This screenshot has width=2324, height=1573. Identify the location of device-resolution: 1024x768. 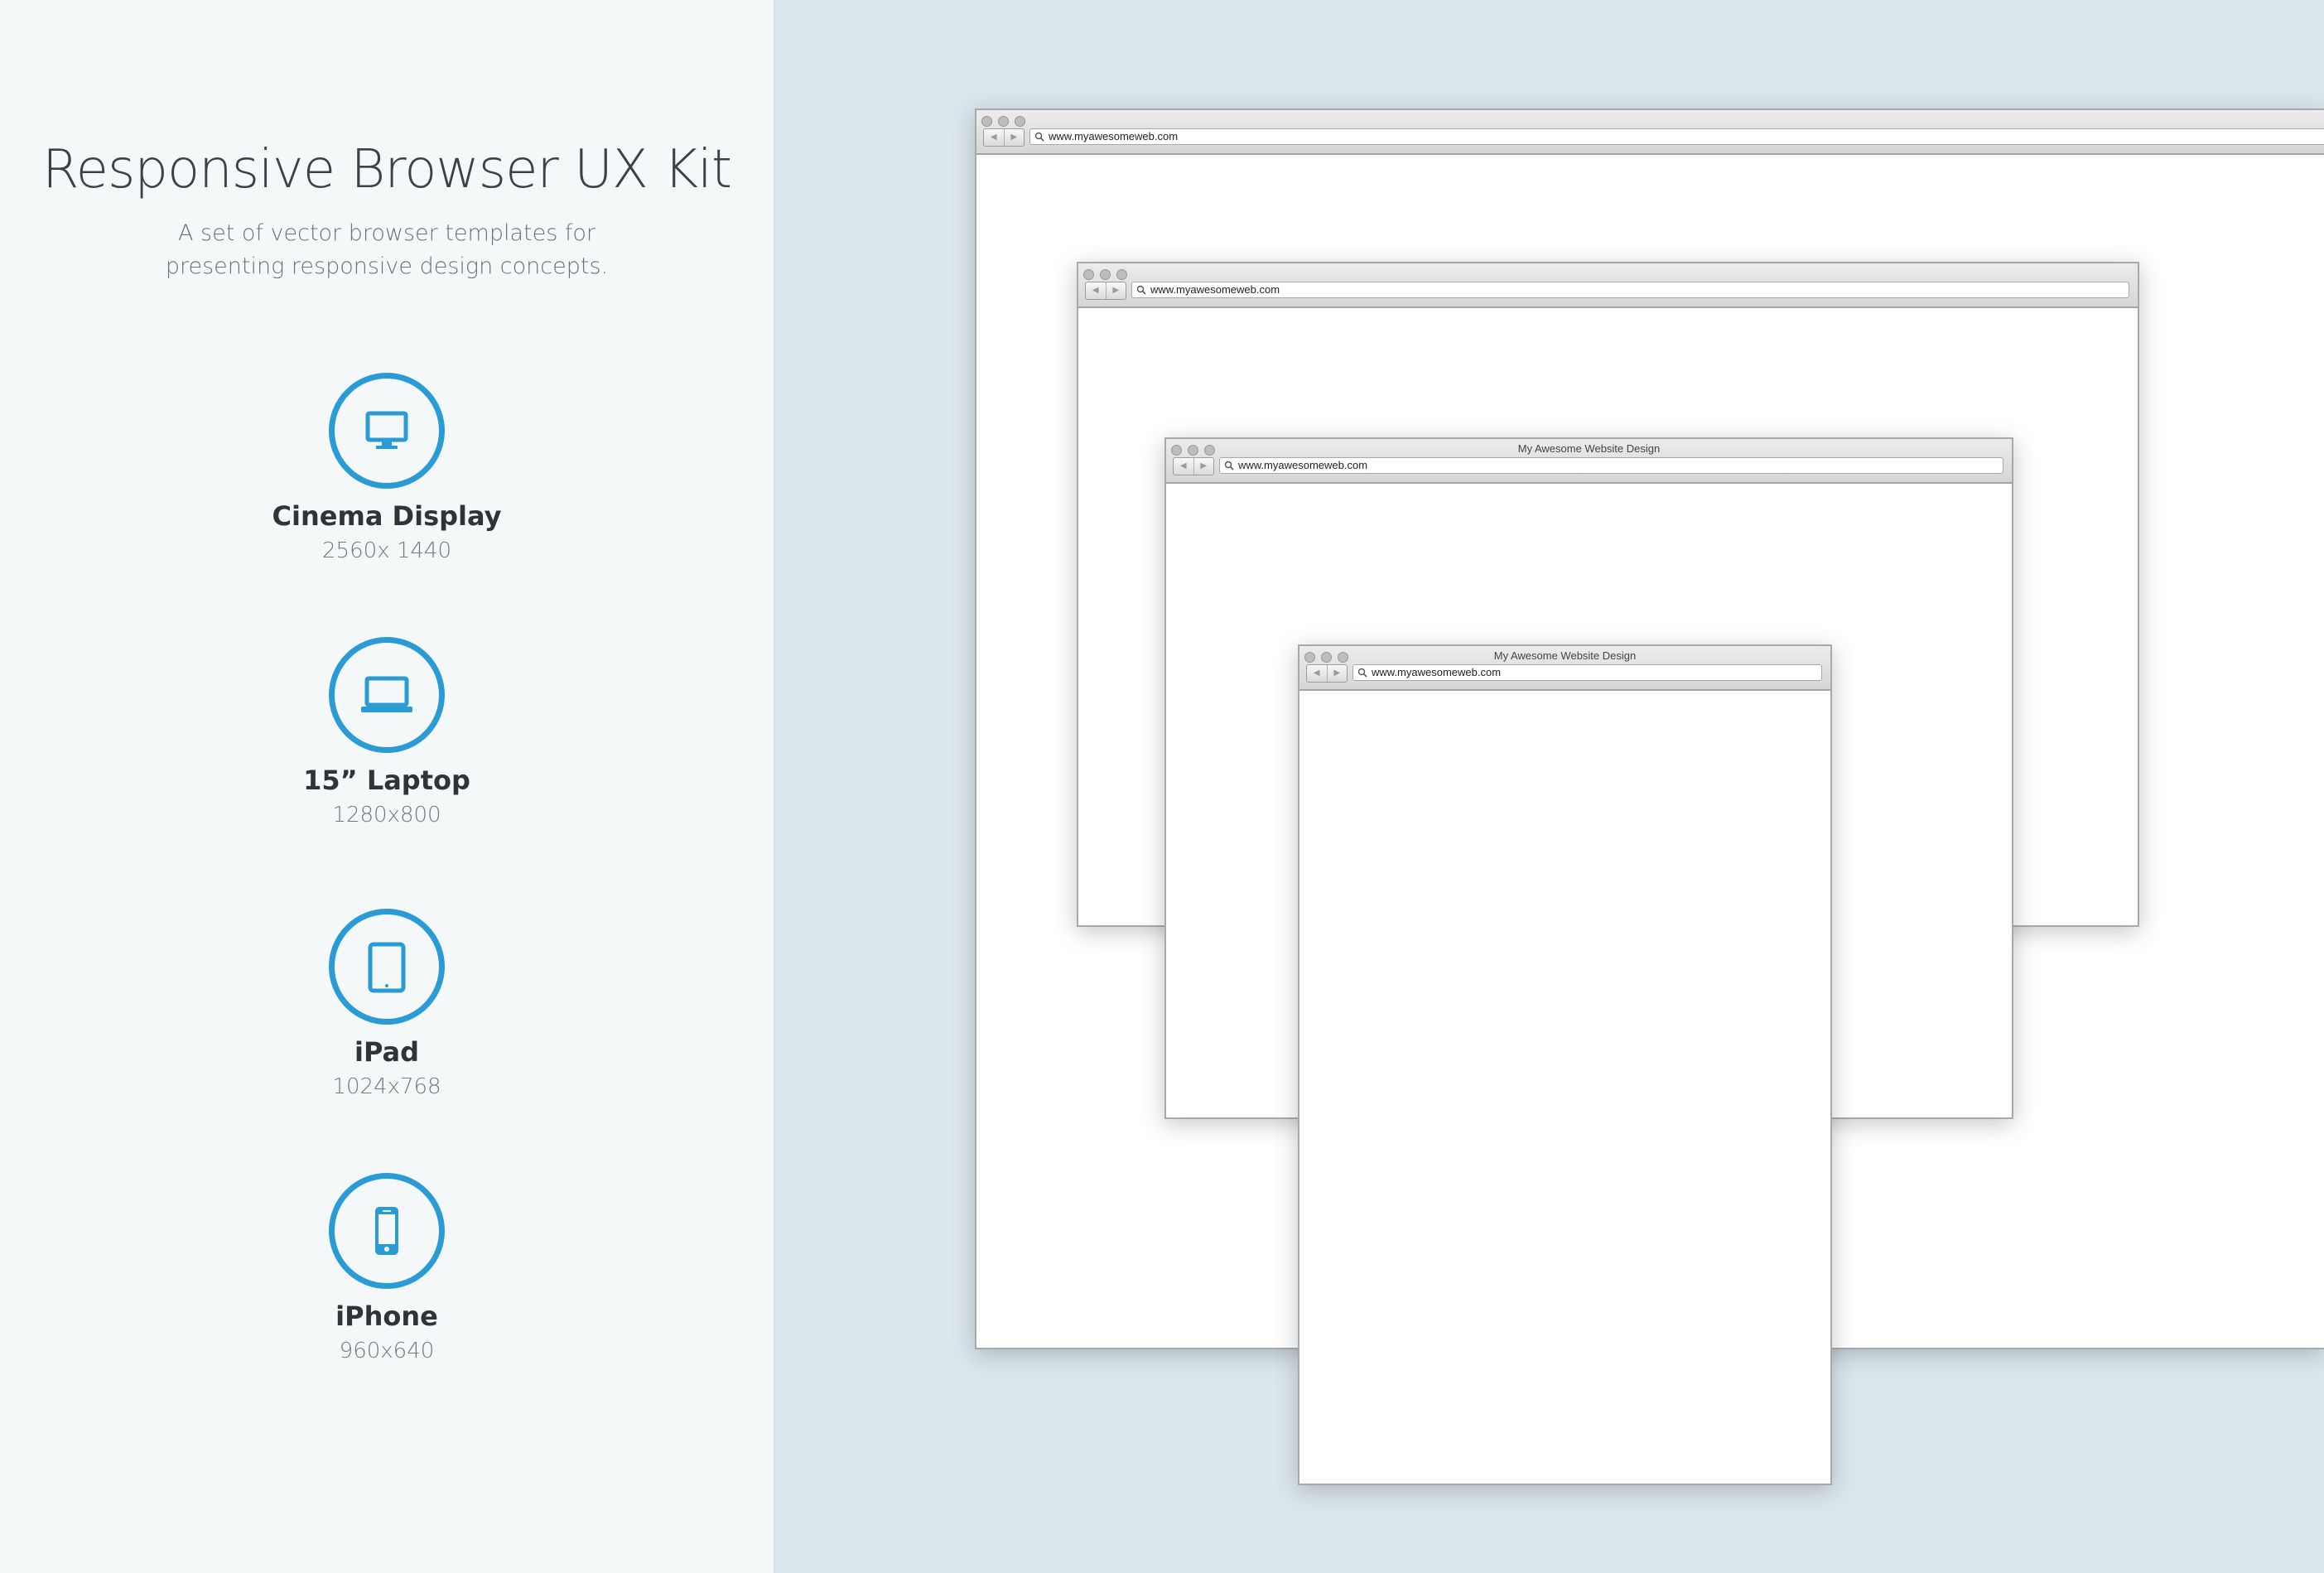
(386, 1086).